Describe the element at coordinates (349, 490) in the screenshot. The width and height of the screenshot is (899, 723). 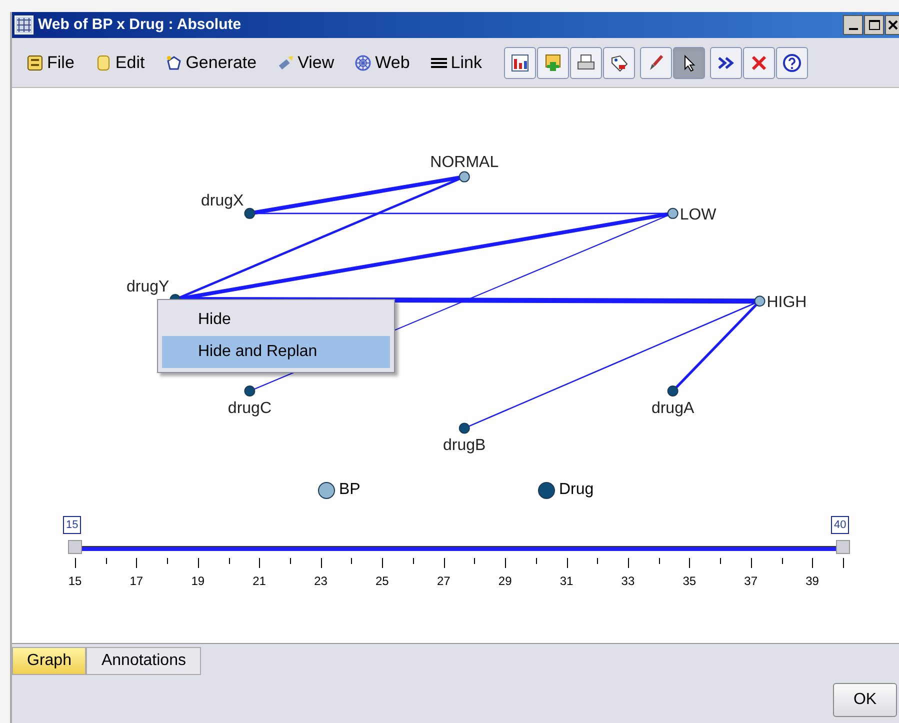
I see `legend-label: BP` at that location.